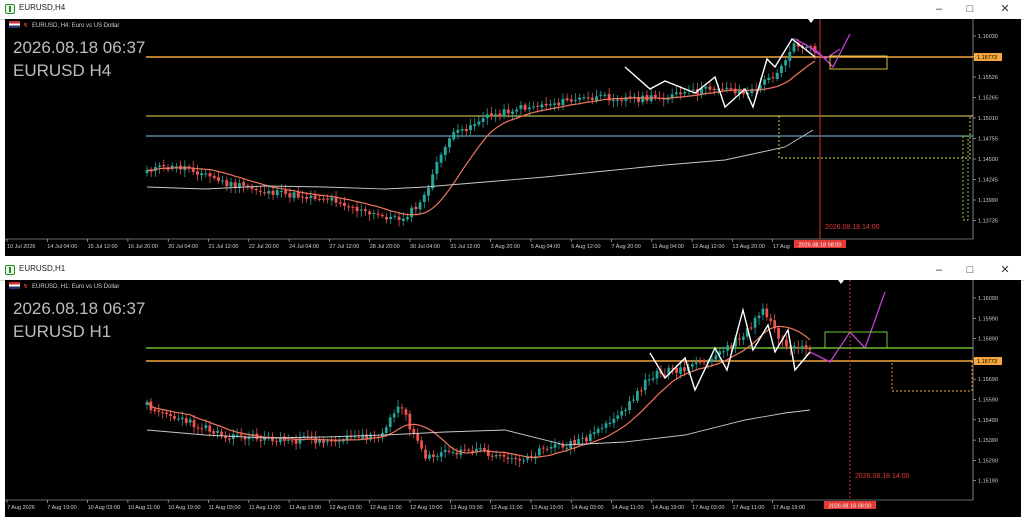 Image resolution: width=1024 pixels, height=519 pixels. Describe the element at coordinates (628, 508) in the screenshot. I see `x-tick-label: 14 Aug 11:00` at that location.